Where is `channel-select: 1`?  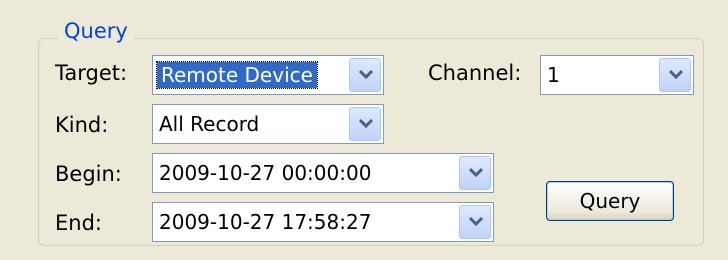 channel-select: 1 is located at coordinates (617, 75).